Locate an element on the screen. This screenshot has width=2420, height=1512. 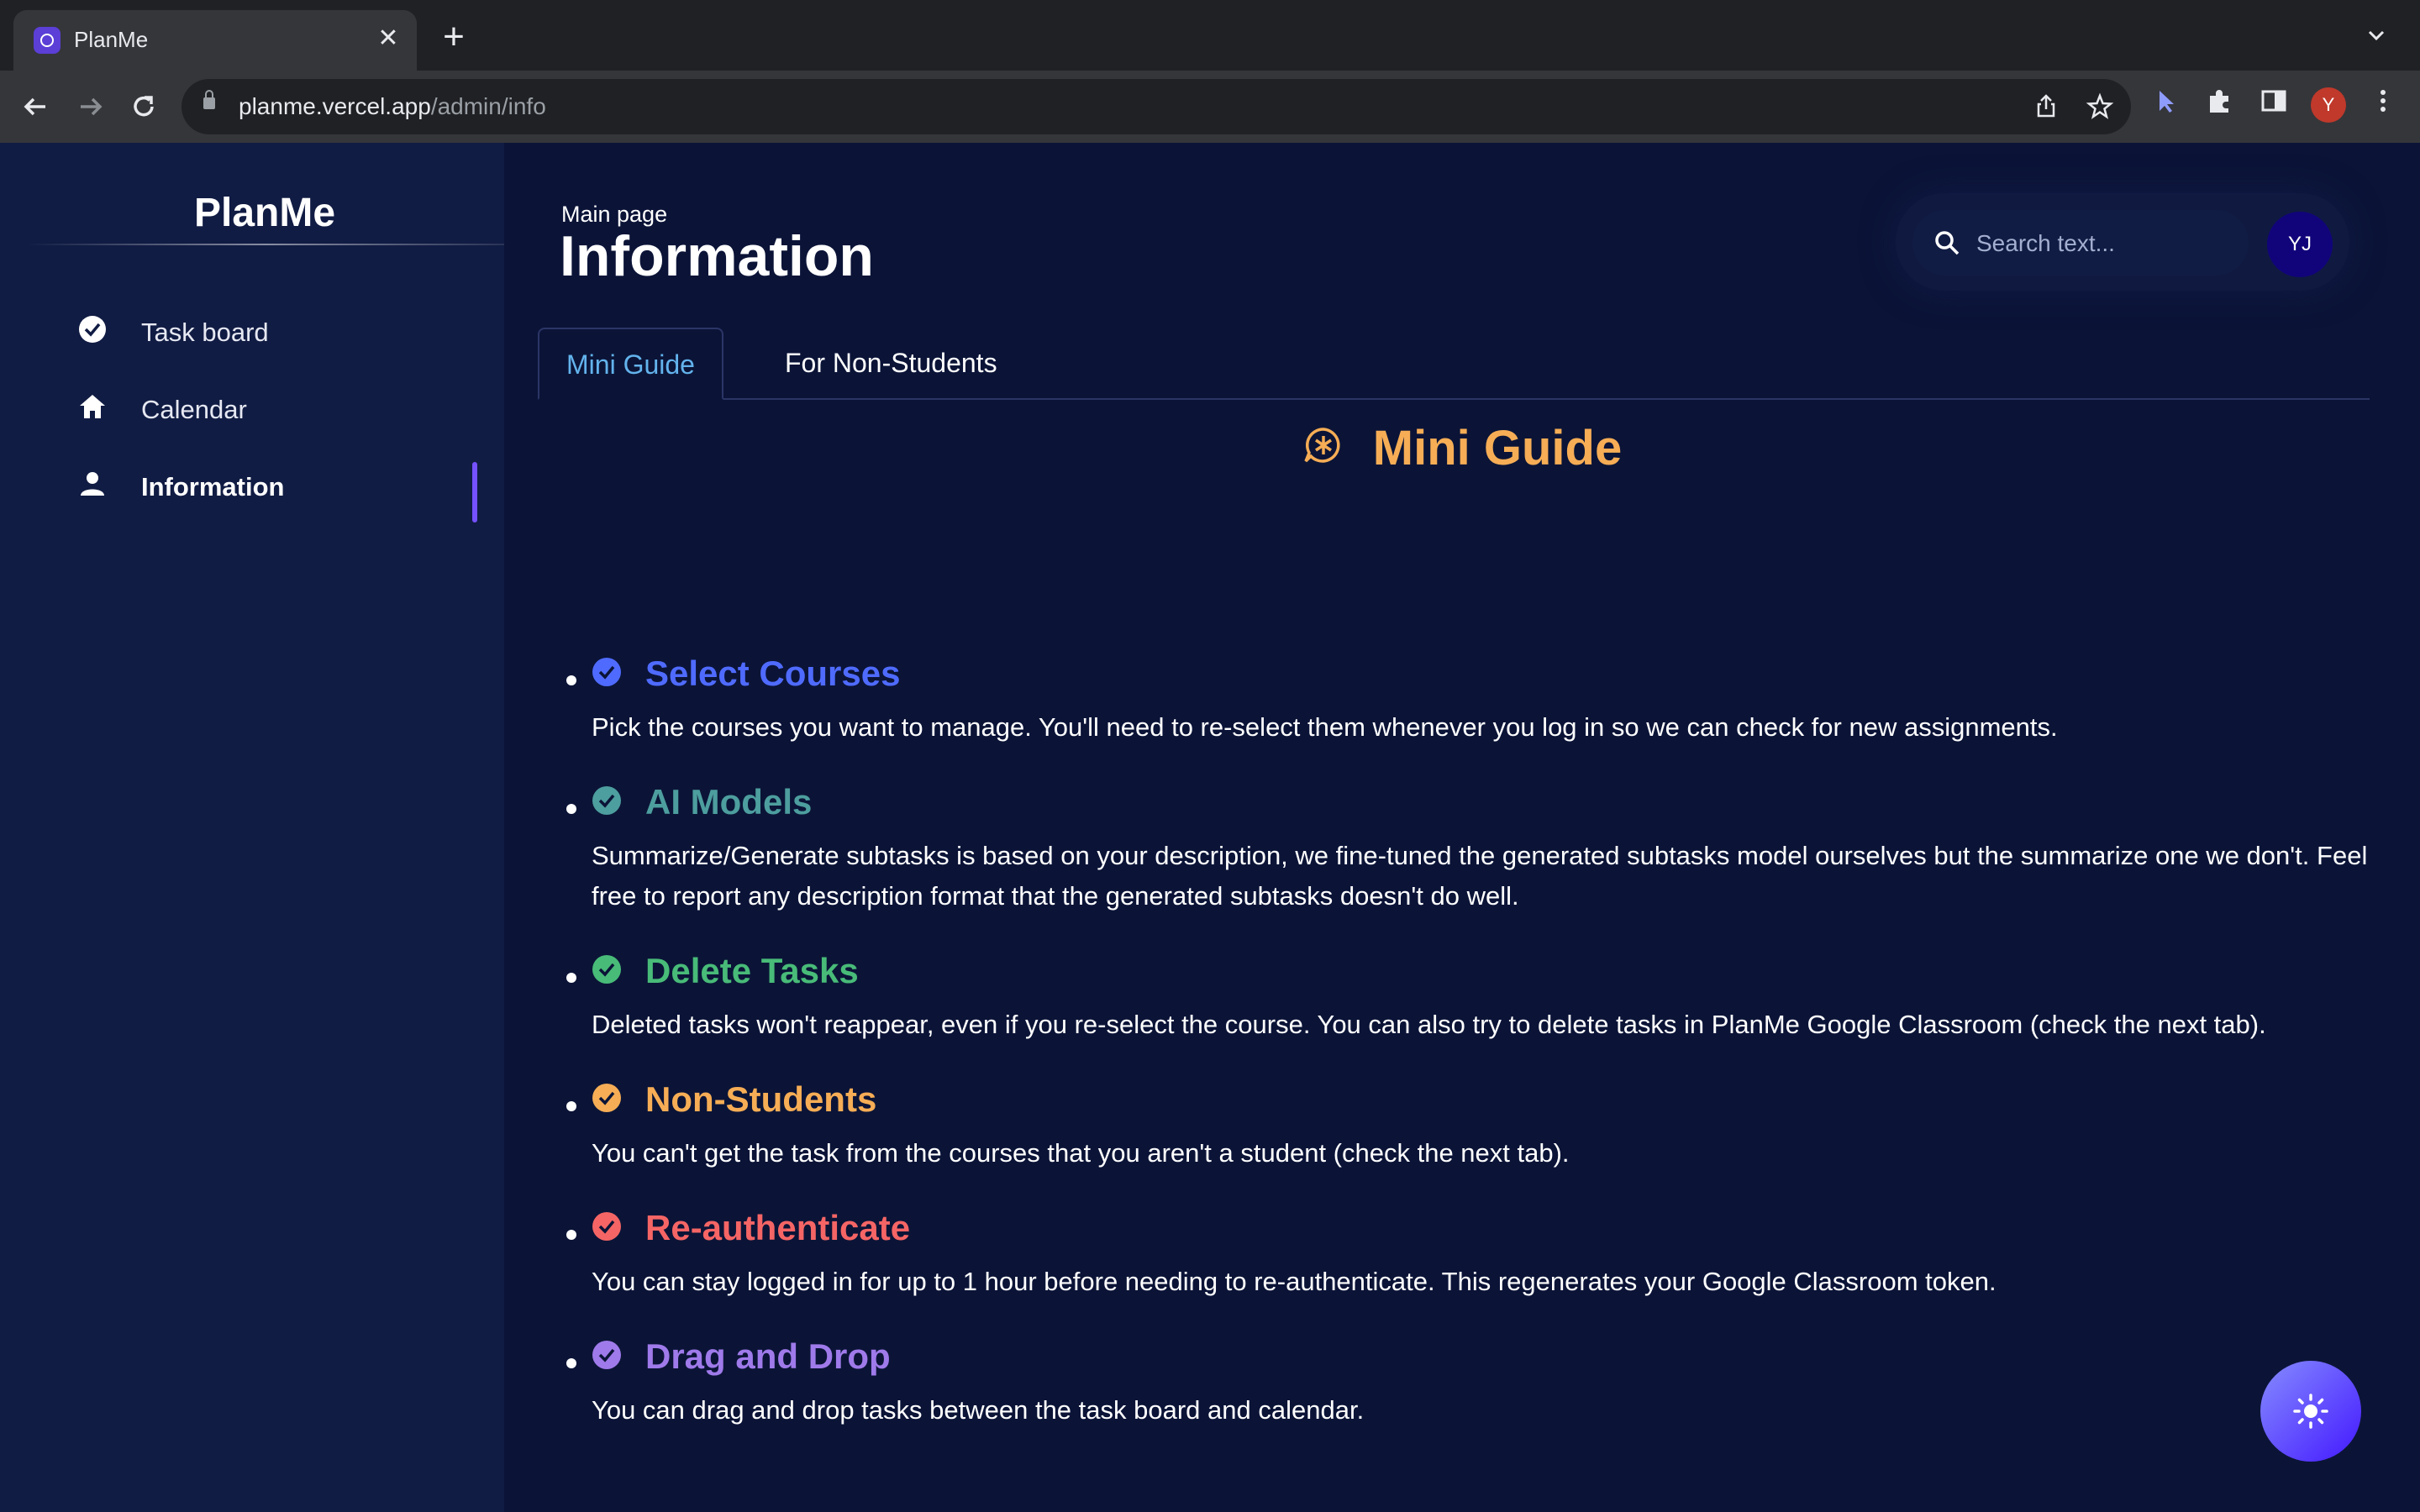
close-tab-icon: ✕ is located at coordinates (388, 39).